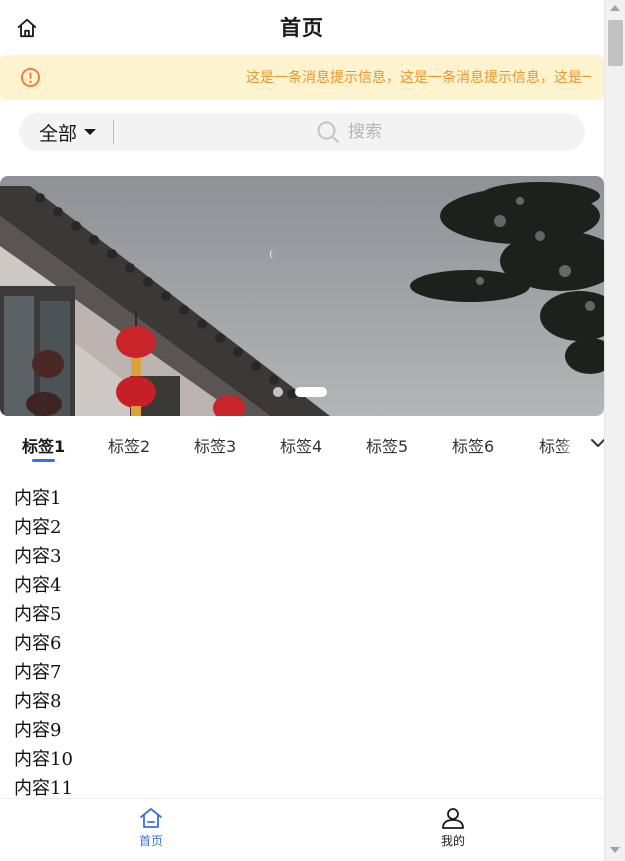 The width and height of the screenshot is (625, 861). Describe the element at coordinates (58, 133) in the screenshot. I see `filter-label: 全部` at that location.